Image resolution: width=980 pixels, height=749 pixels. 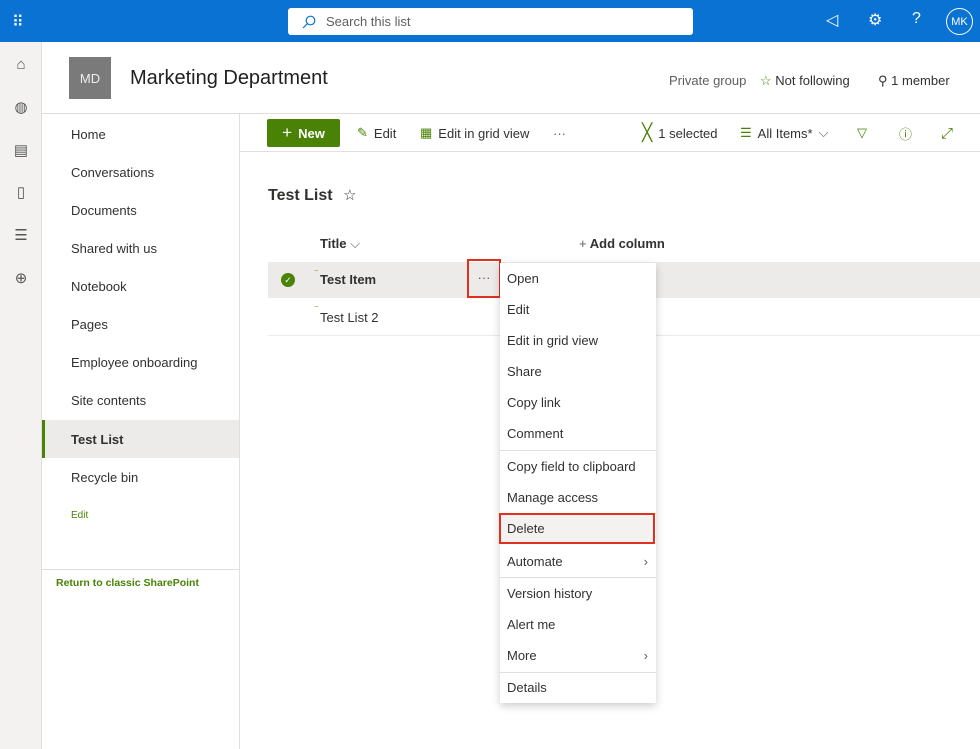 What do you see at coordinates (578, 593) in the screenshot?
I see `menu-item-version-history: Version history` at bounding box center [578, 593].